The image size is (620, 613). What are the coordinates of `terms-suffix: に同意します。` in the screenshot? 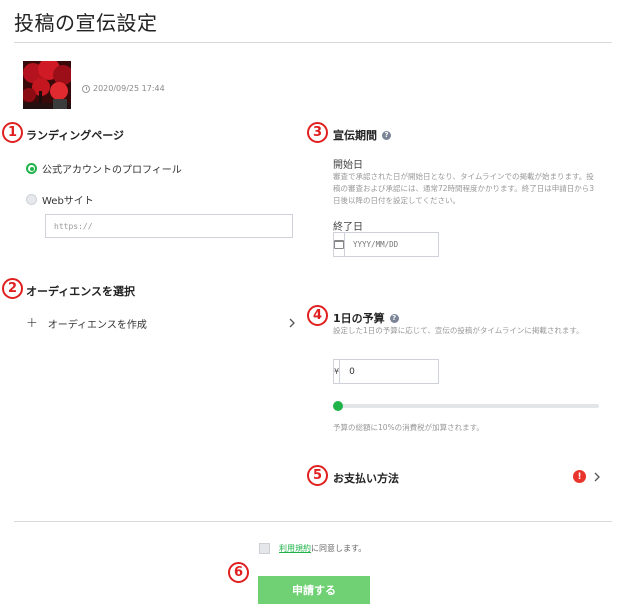 It's located at (339, 548).